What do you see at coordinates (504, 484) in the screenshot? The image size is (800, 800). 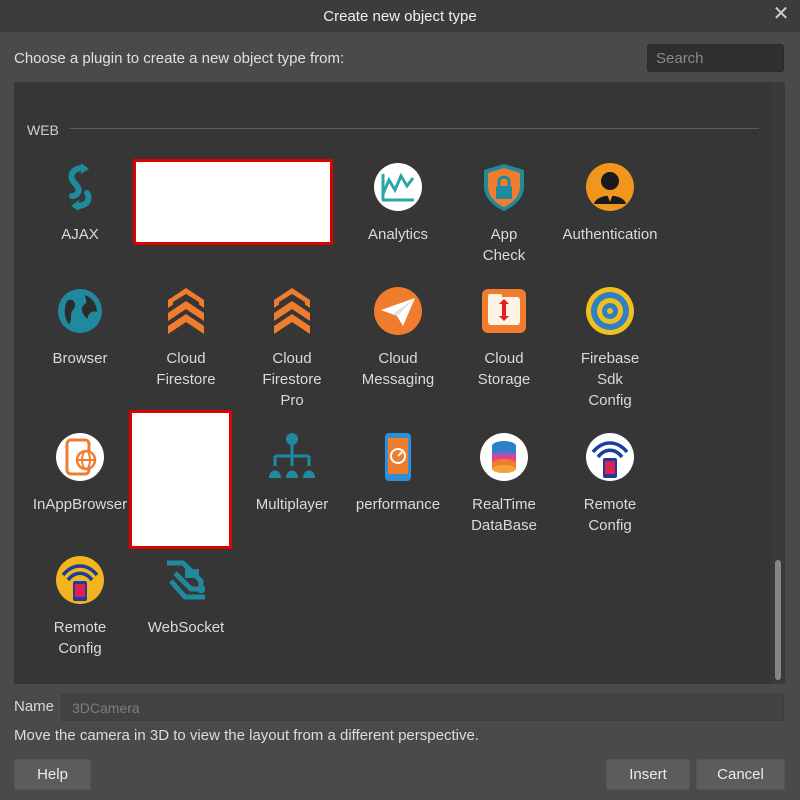 I see `plugin-item-realtime-database: RealTime DataBase` at bounding box center [504, 484].